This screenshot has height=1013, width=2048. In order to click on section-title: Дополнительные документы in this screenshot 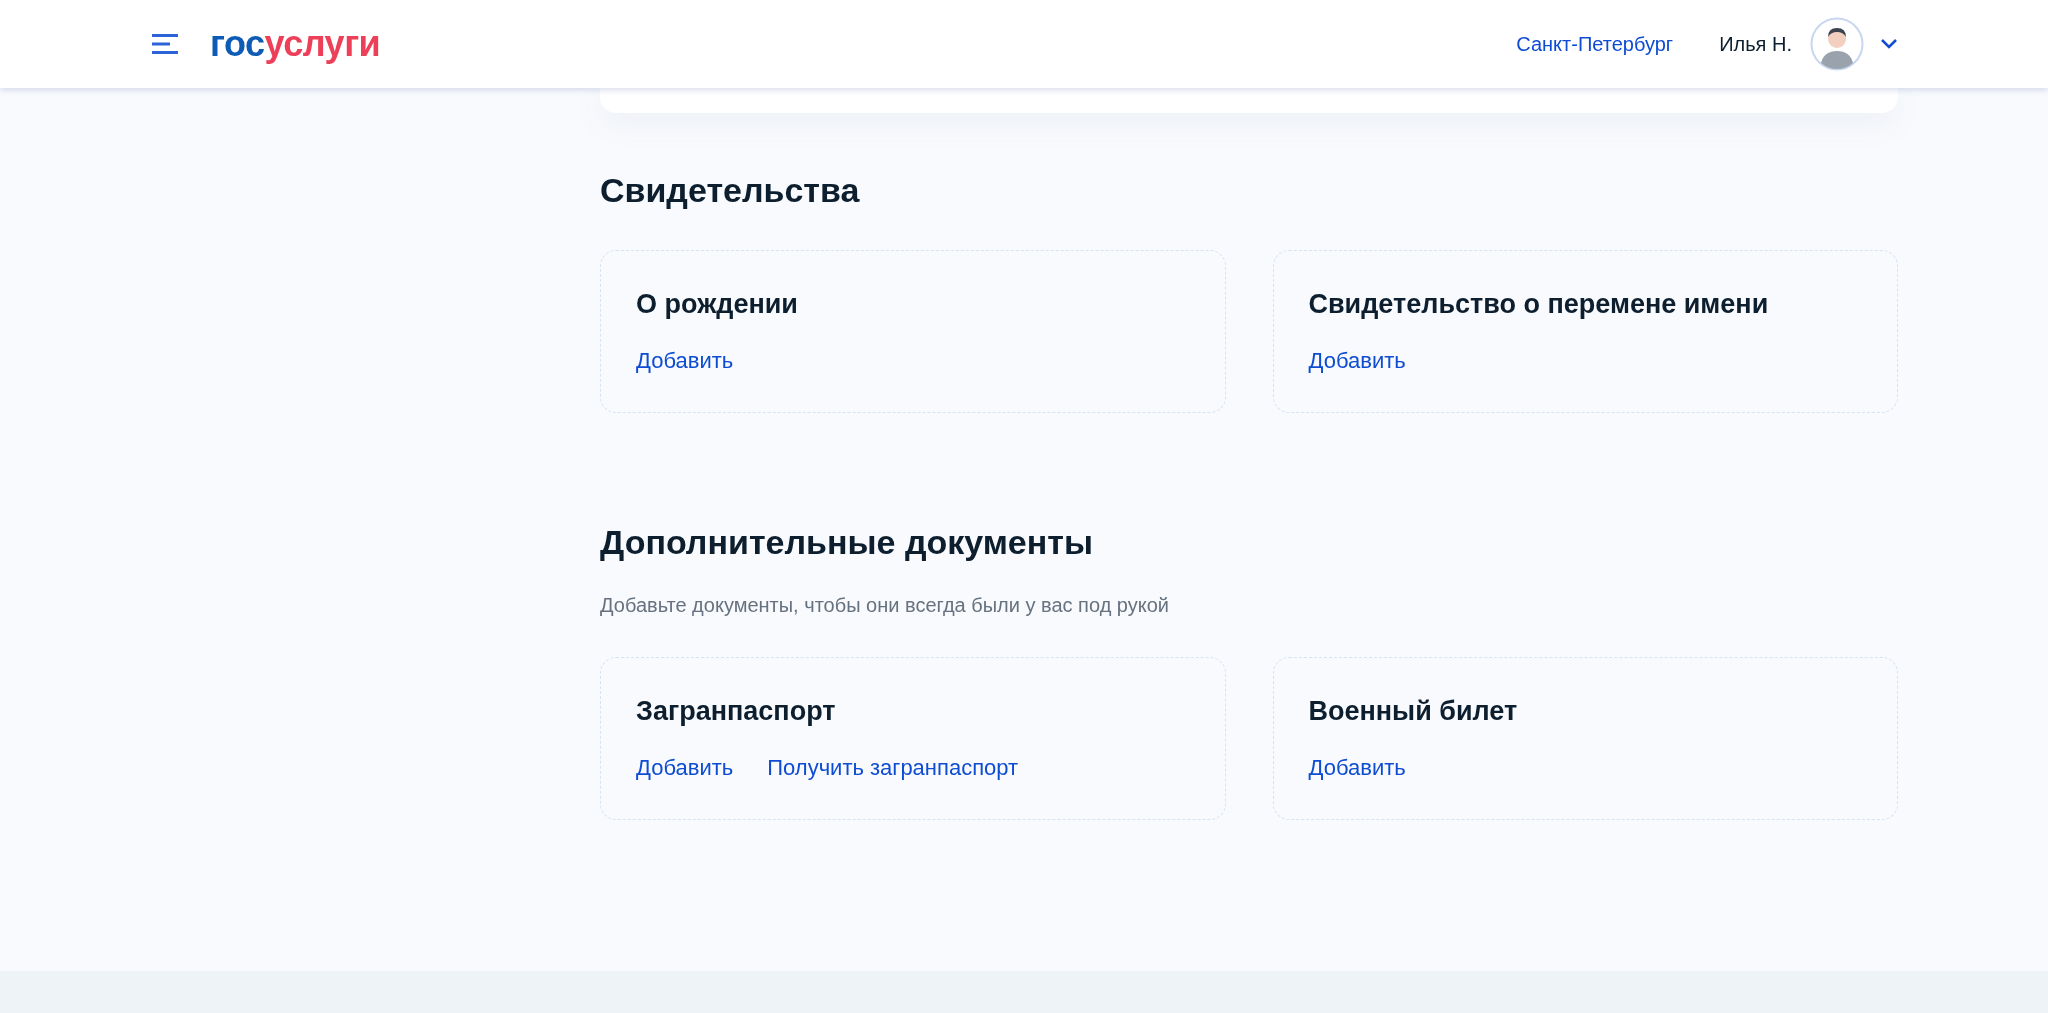, I will do `click(847, 542)`.